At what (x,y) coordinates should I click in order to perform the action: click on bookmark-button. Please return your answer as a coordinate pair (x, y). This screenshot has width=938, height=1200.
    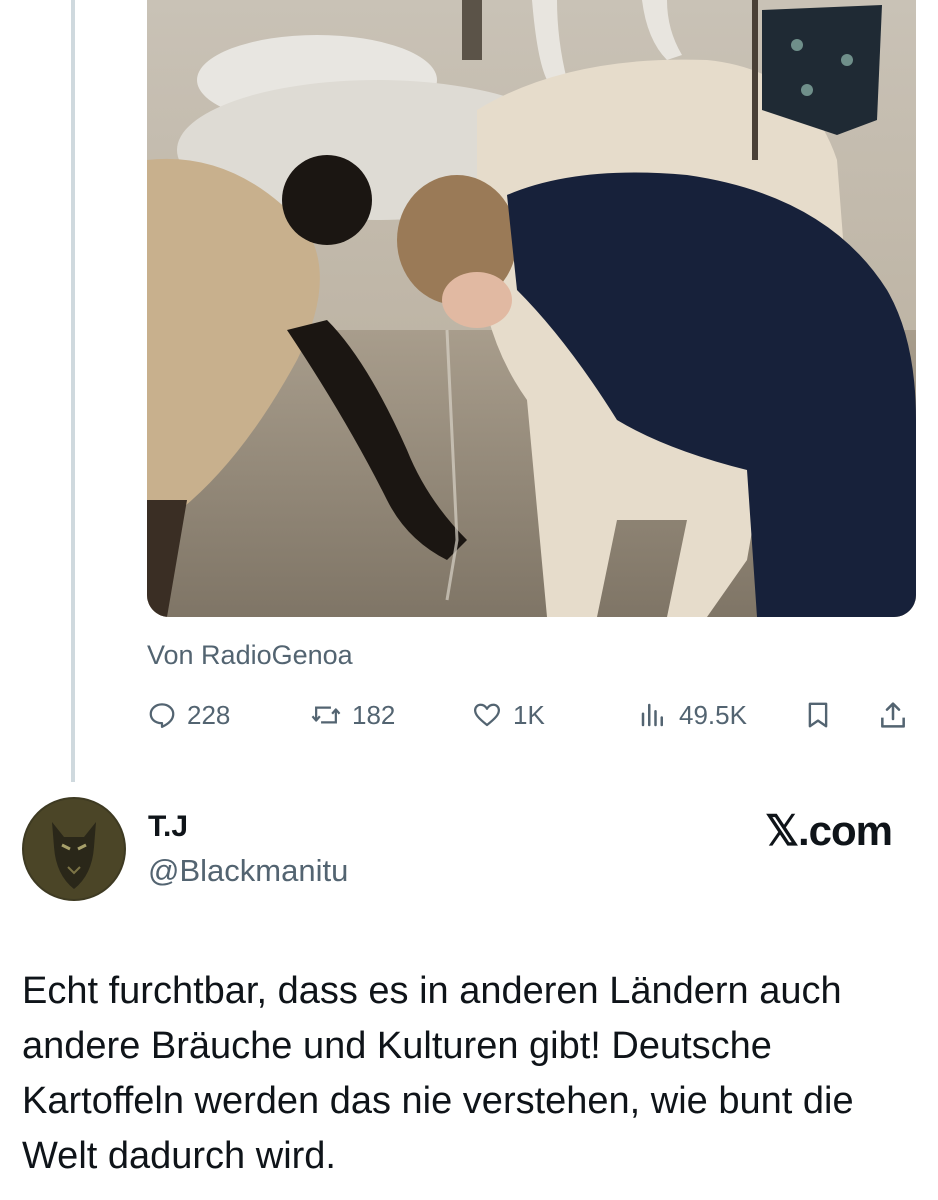
    Looking at the image, I should click on (818, 715).